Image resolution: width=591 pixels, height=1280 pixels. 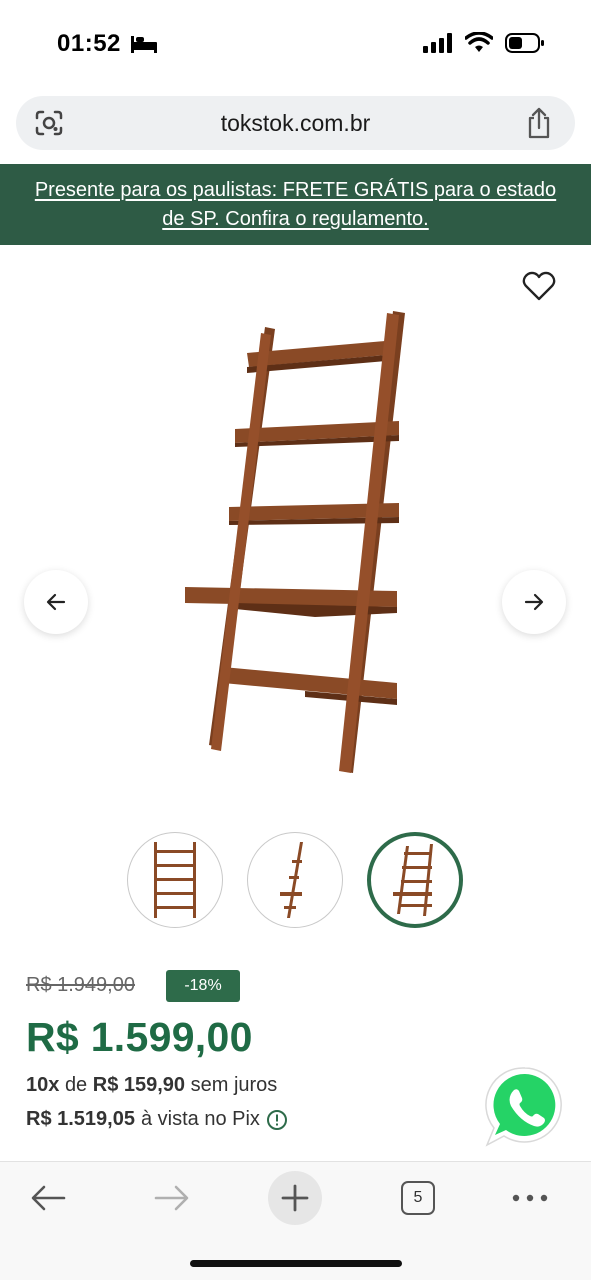 I want to click on ladder-side-thumbnail, so click(x=291, y=880).